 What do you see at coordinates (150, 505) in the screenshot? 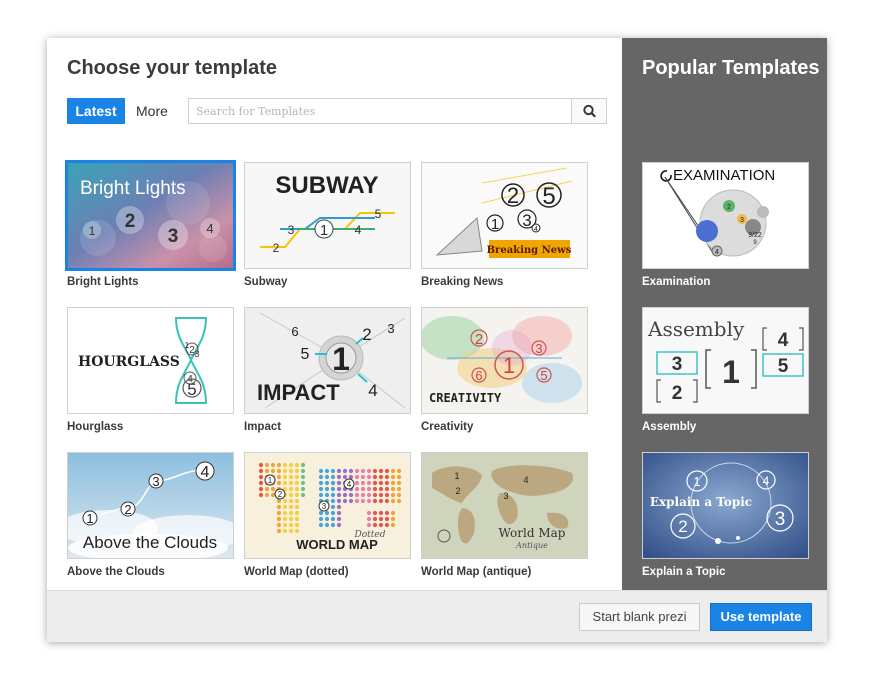
I see `template-thumbnail: 1 2 3 4 Above the Clouds` at bounding box center [150, 505].